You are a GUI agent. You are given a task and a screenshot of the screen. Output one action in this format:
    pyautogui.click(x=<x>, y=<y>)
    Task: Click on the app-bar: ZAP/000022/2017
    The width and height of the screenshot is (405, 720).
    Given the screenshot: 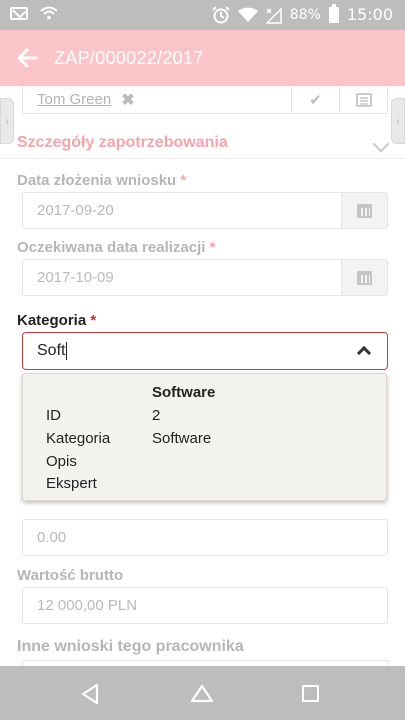 What is the action you would take?
    pyautogui.click(x=202, y=58)
    